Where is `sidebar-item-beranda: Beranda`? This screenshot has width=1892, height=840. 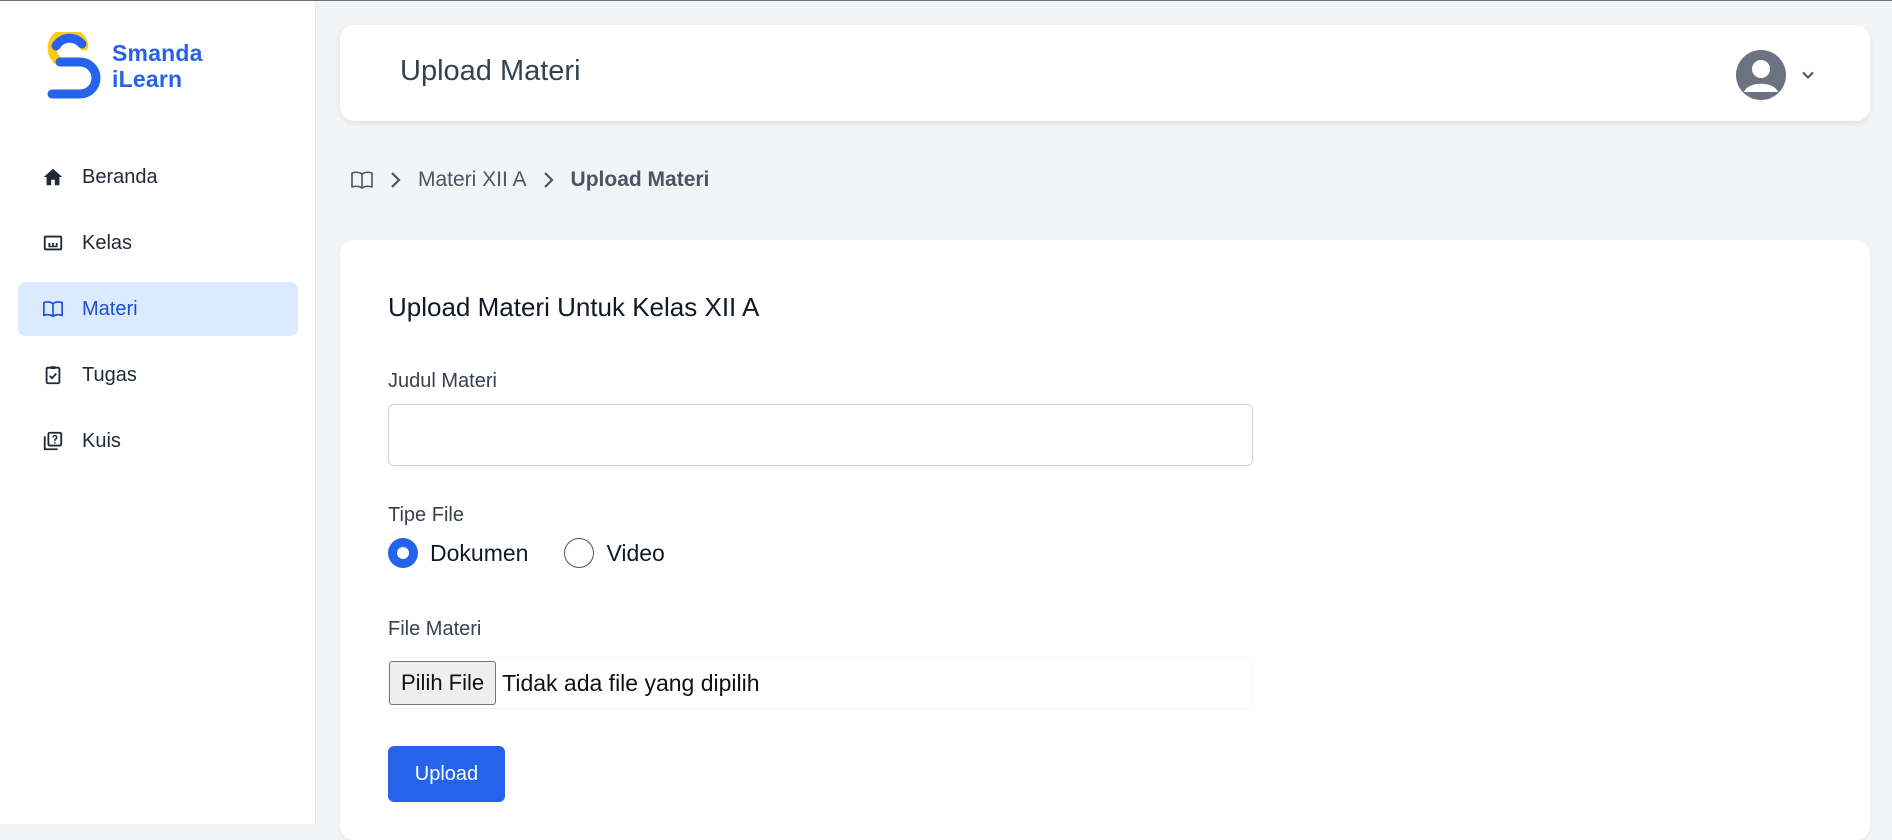 sidebar-item-beranda: Beranda is located at coordinates (158, 177).